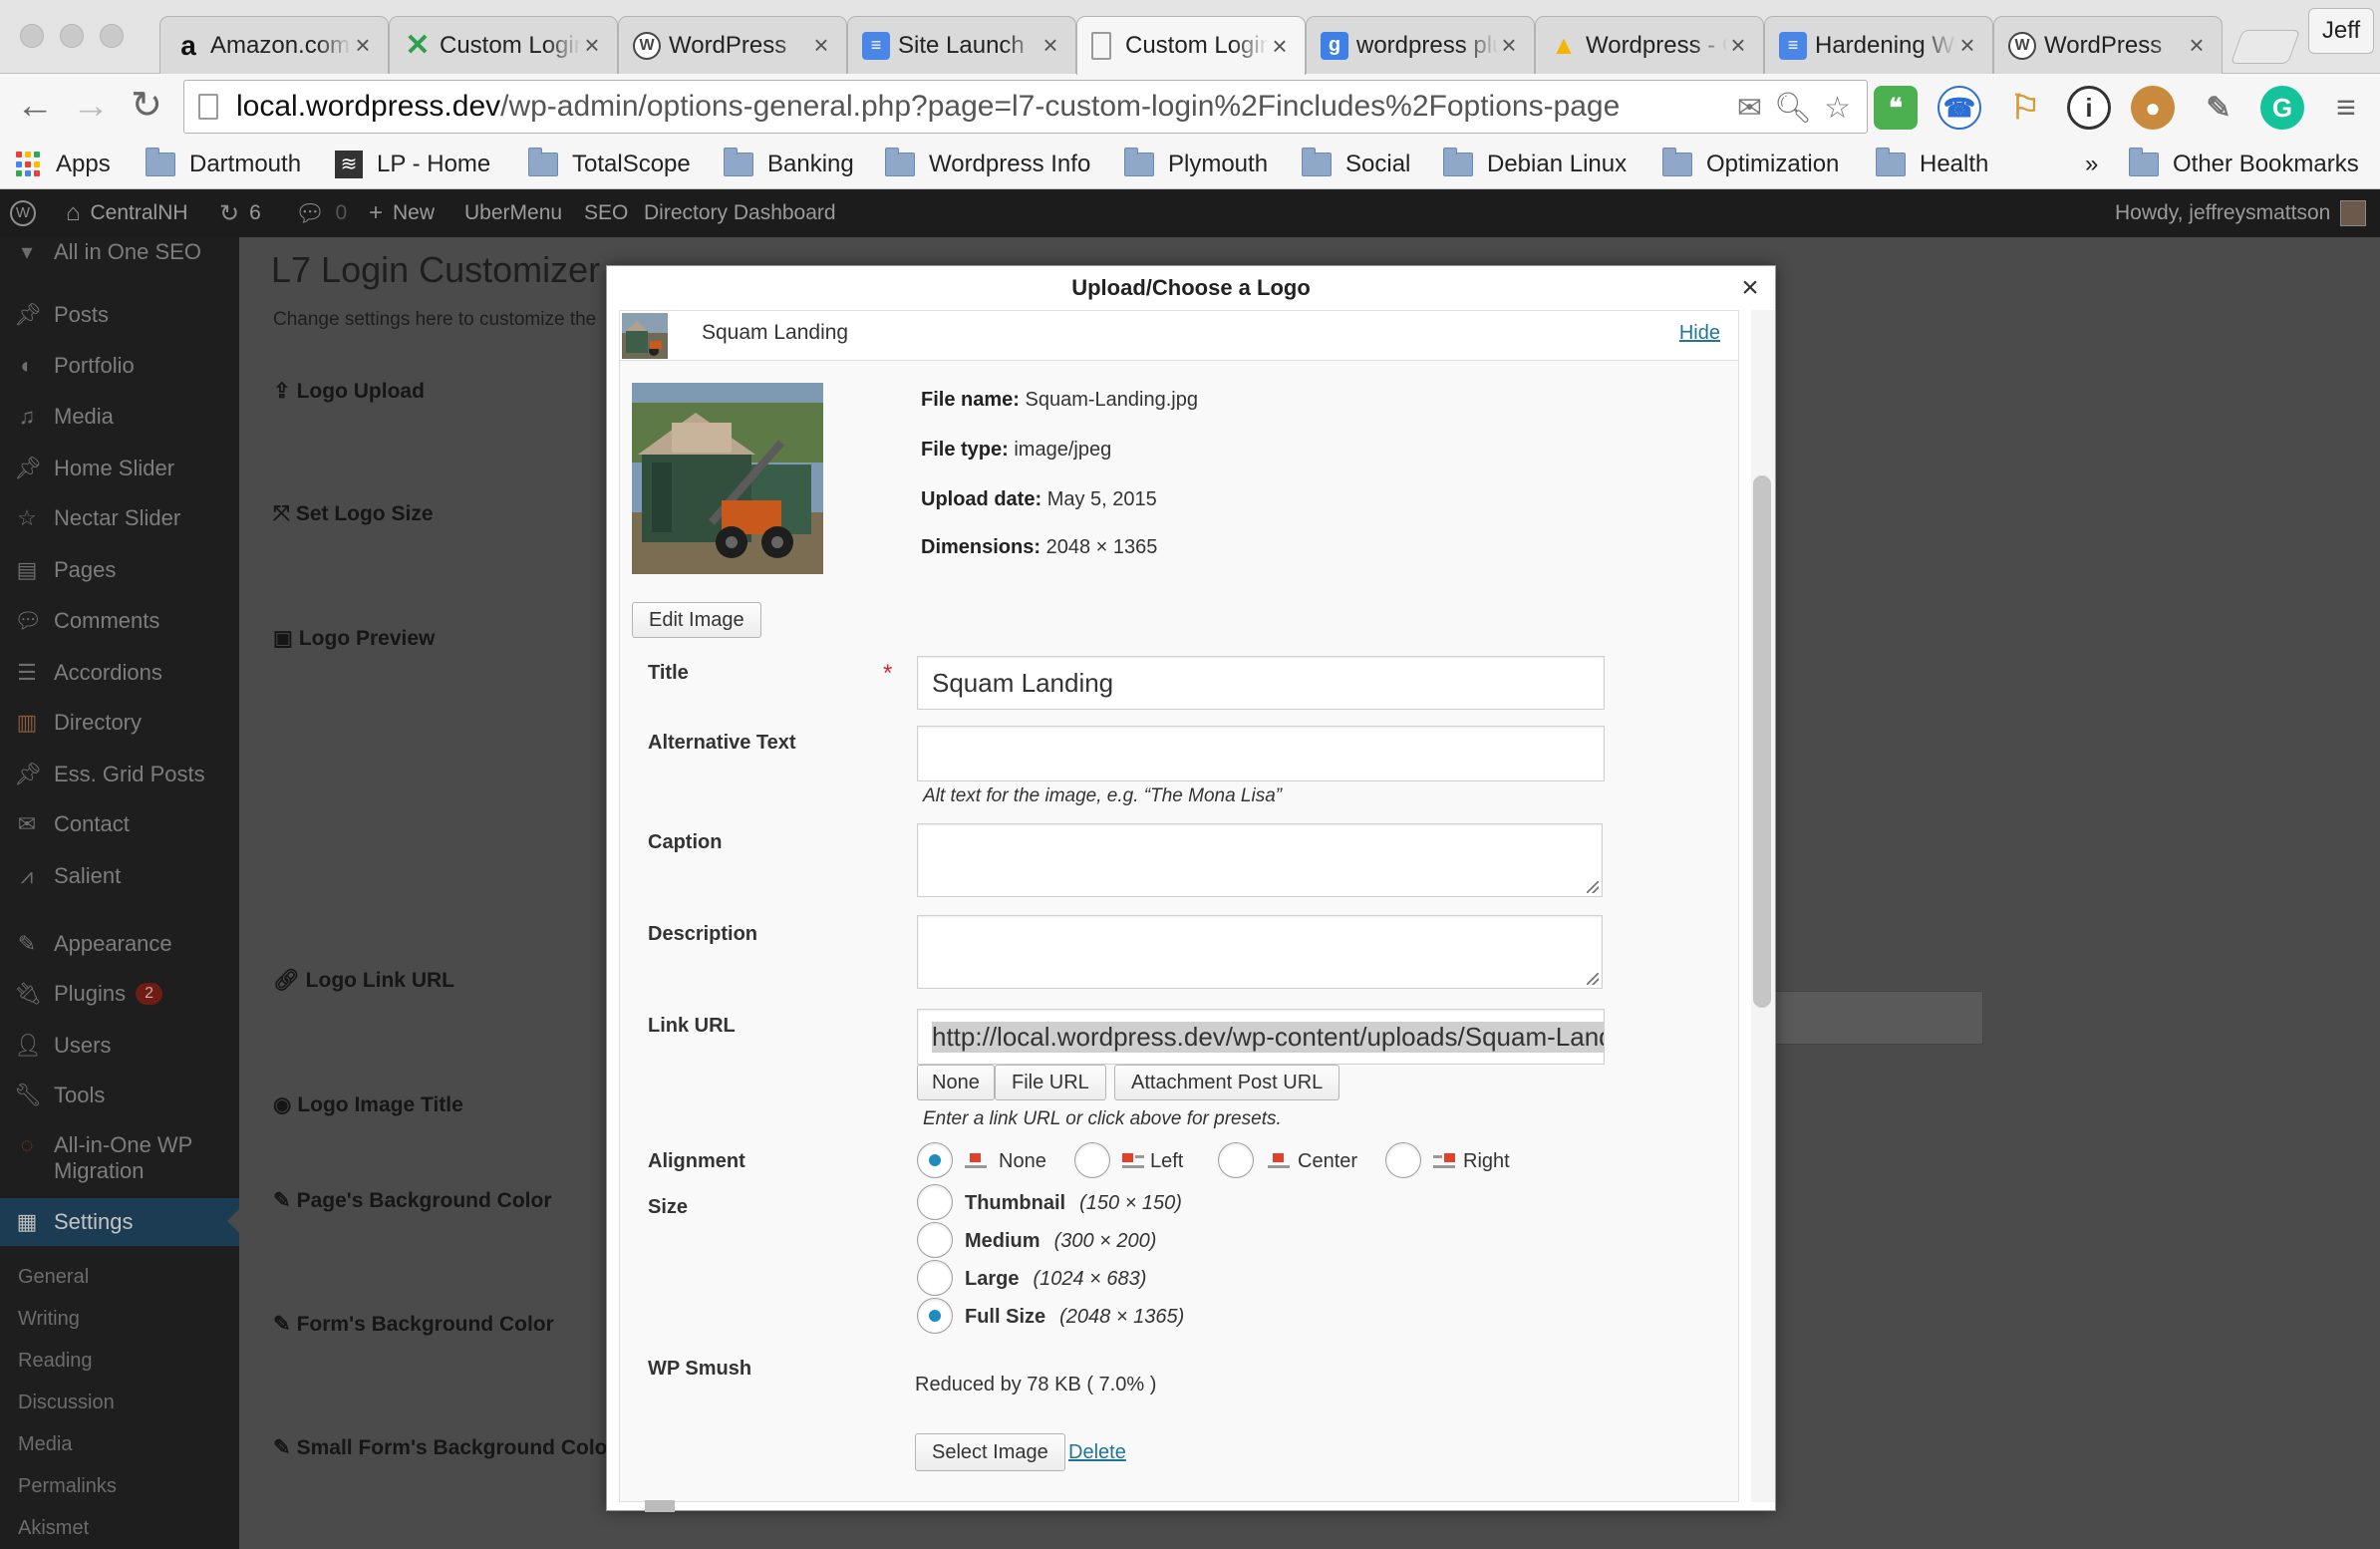  I want to click on browser-tab: a Amazon.com ×, so click(274, 45).